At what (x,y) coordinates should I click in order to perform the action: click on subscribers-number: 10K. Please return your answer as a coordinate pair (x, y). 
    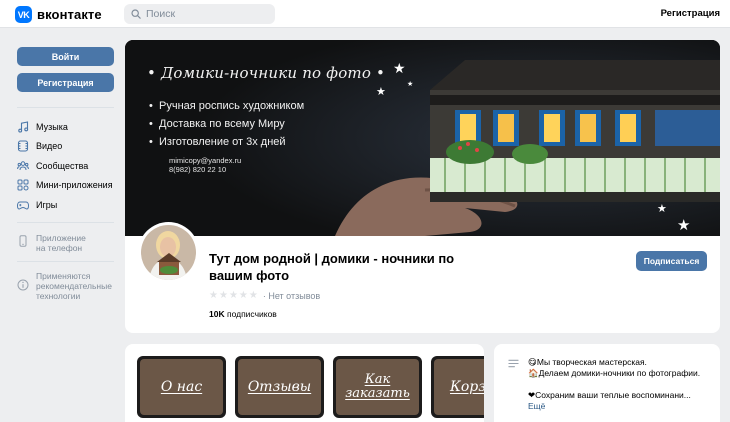
    Looking at the image, I should click on (217, 314).